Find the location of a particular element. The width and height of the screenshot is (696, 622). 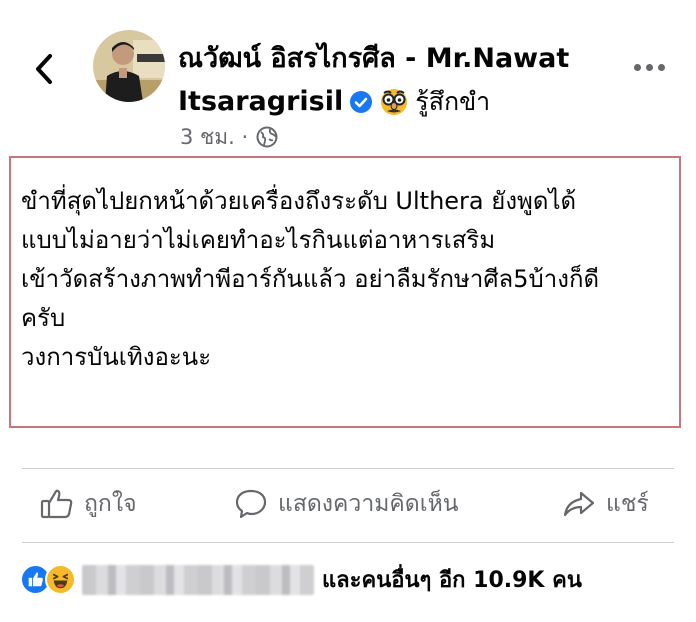

disguise-face-emoji-icon is located at coordinates (394, 102).